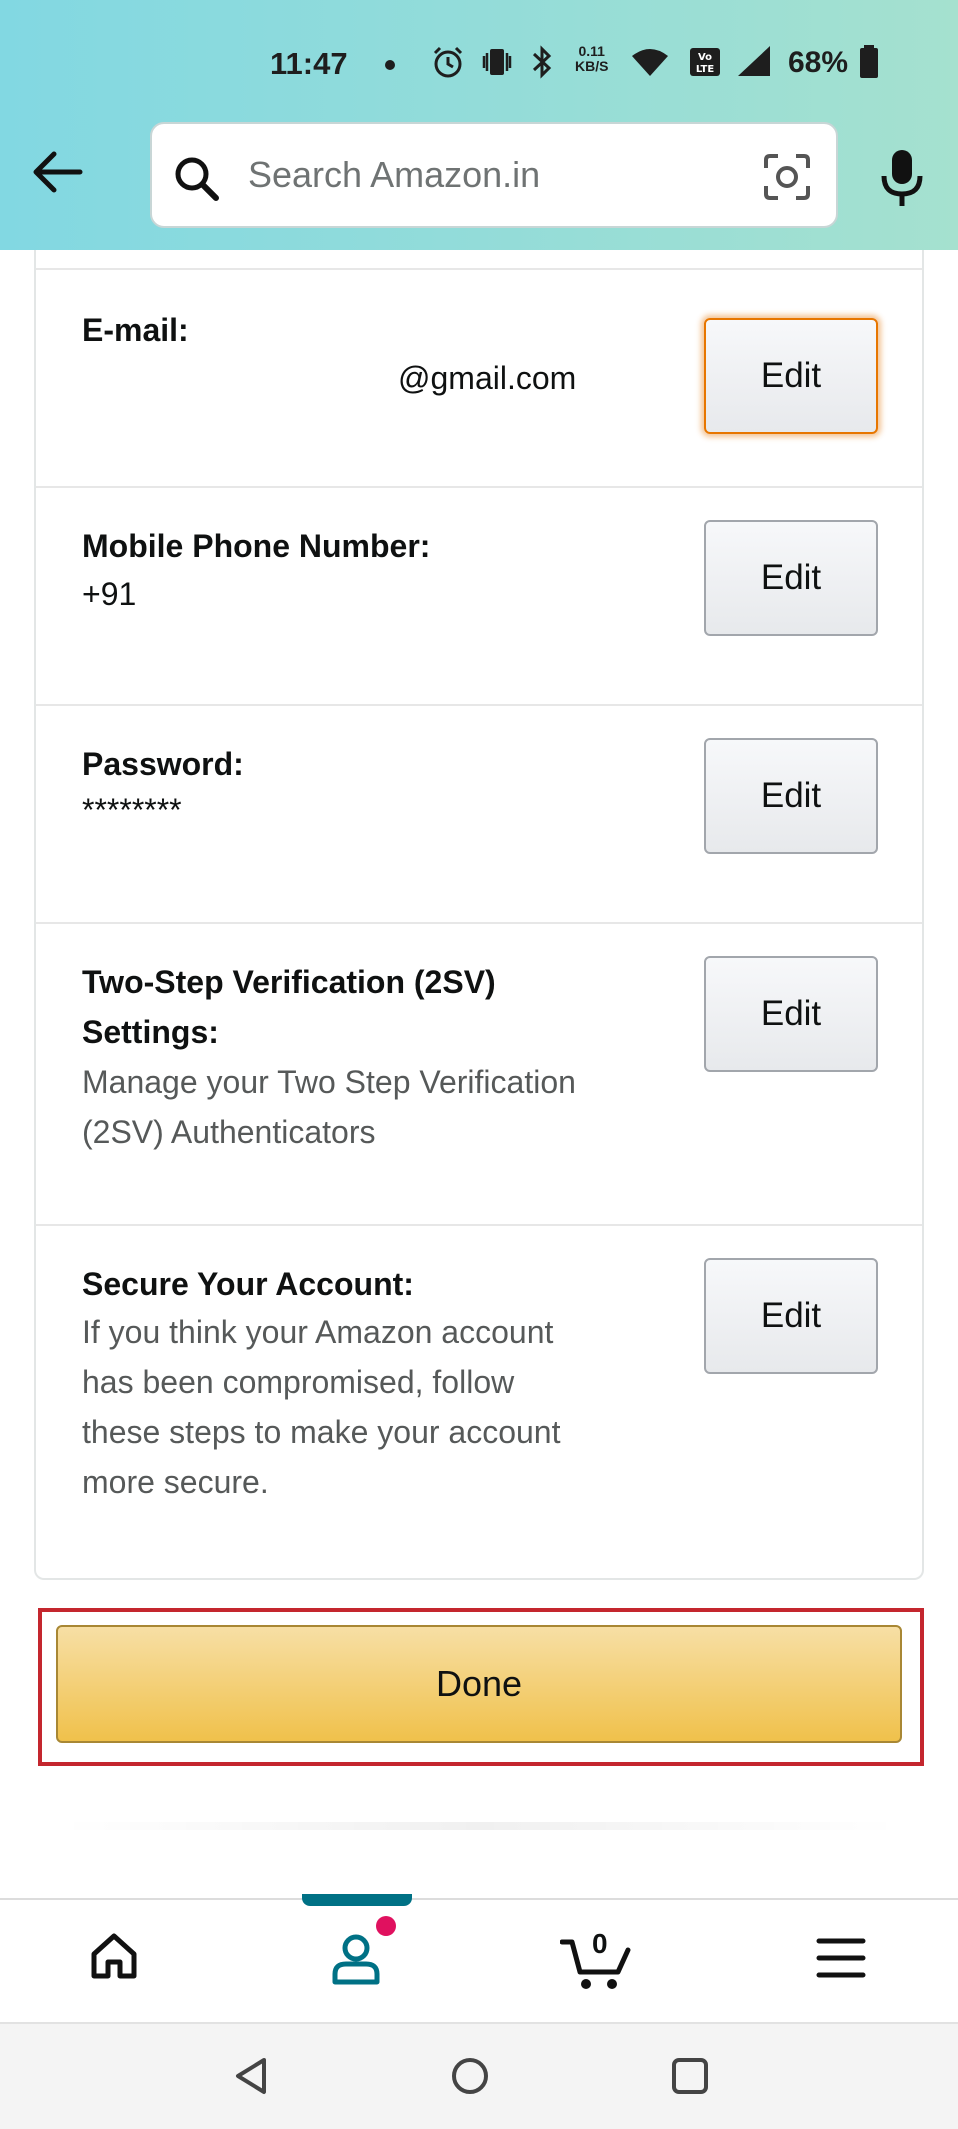  Describe the element at coordinates (690, 2076) in the screenshot. I see `recents-square-icon` at that location.